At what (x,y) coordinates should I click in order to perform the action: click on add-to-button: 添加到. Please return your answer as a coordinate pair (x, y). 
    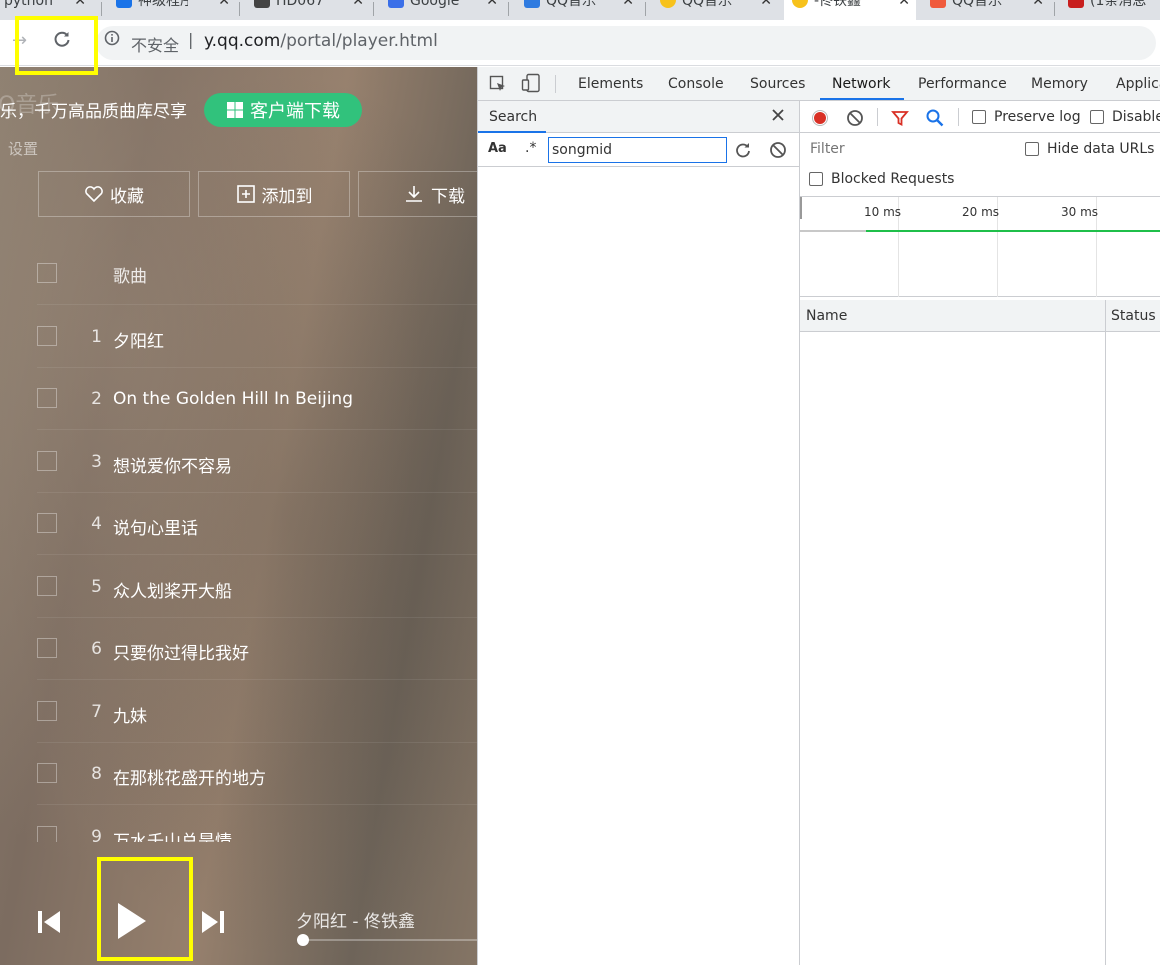
    Looking at the image, I should click on (274, 194).